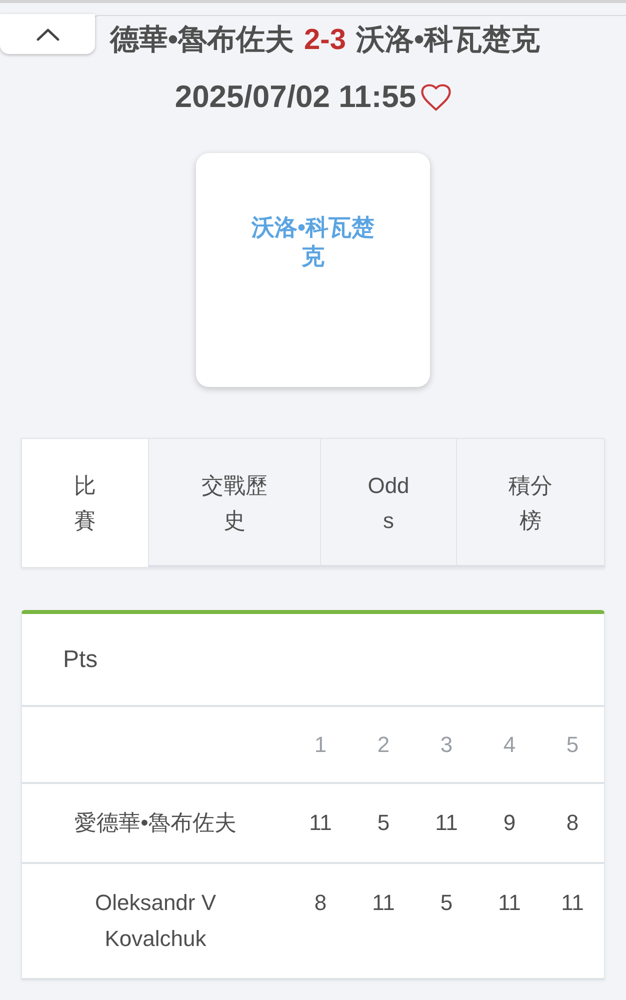 Image resolution: width=626 pixels, height=1000 pixels. What do you see at coordinates (436, 97) in the screenshot?
I see `heart-icon` at bounding box center [436, 97].